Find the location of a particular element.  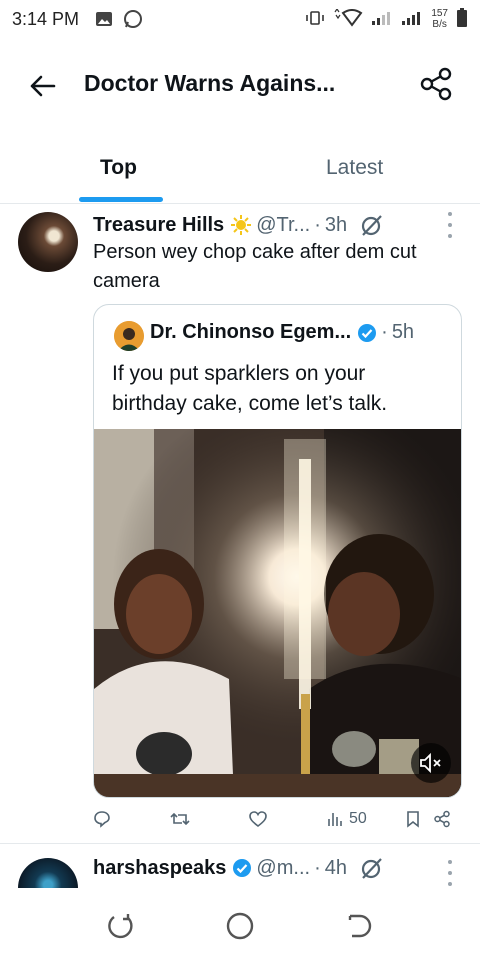

bookmark-icon is located at coordinates (413, 819).